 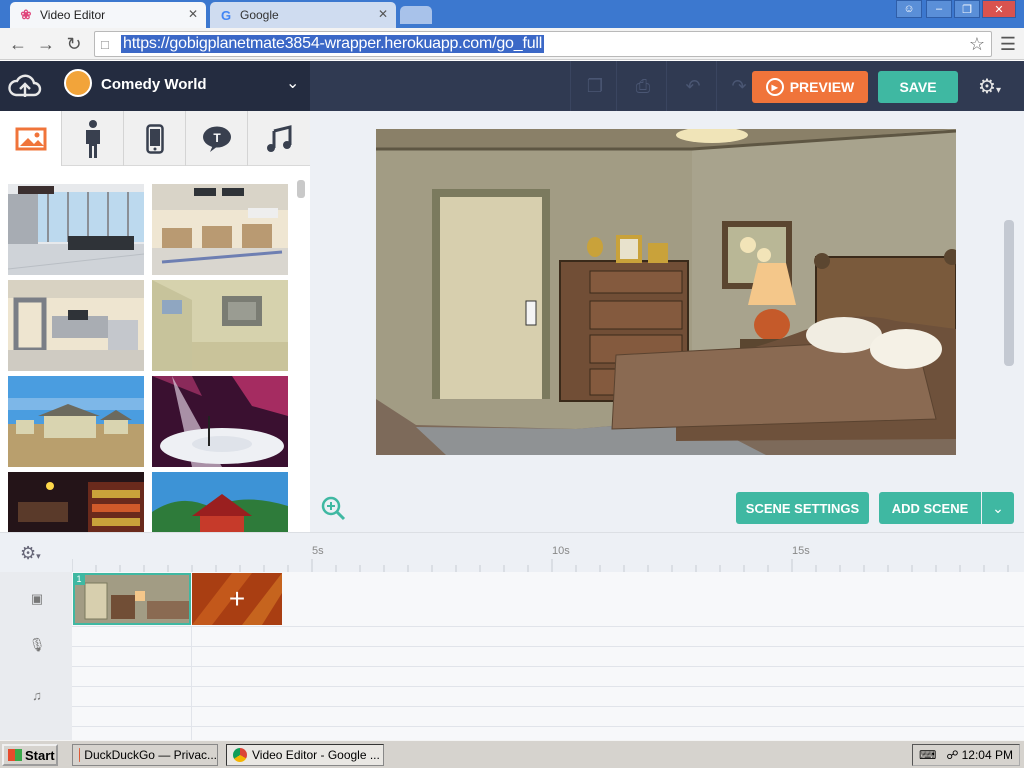 What do you see at coordinates (40, 755) in the screenshot?
I see `start-label: Start` at bounding box center [40, 755].